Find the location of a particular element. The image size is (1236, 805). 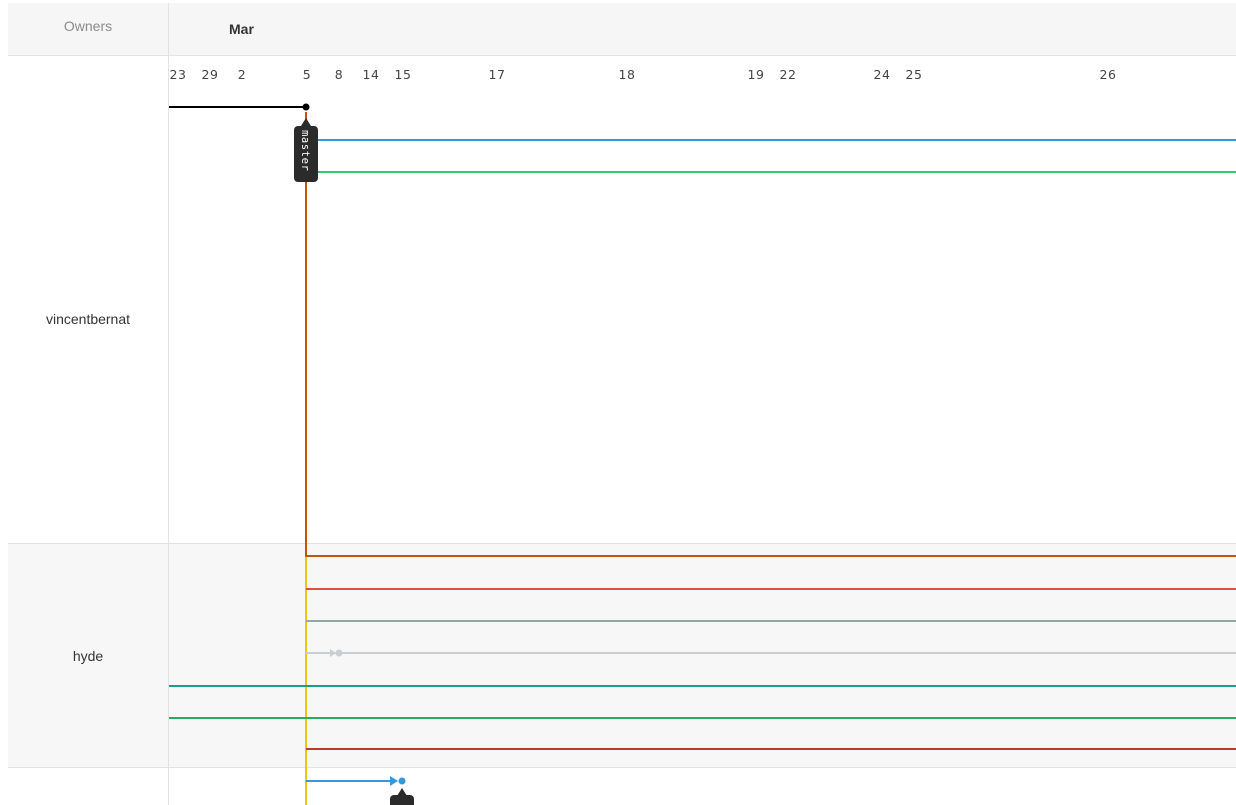

branch-tag-partial is located at coordinates (402, 796).